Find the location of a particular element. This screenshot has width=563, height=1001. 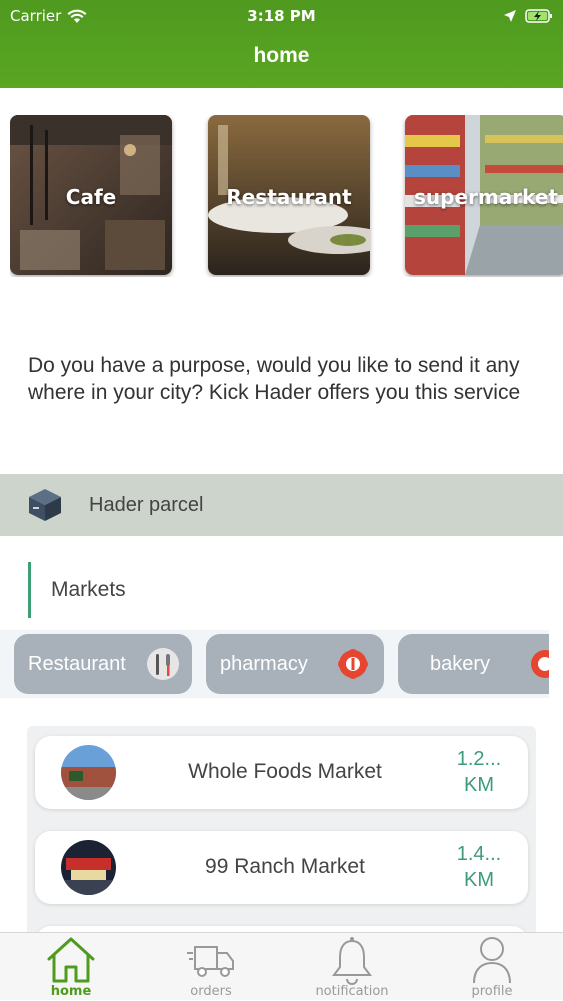

tab-label: home is located at coordinates (71, 991).